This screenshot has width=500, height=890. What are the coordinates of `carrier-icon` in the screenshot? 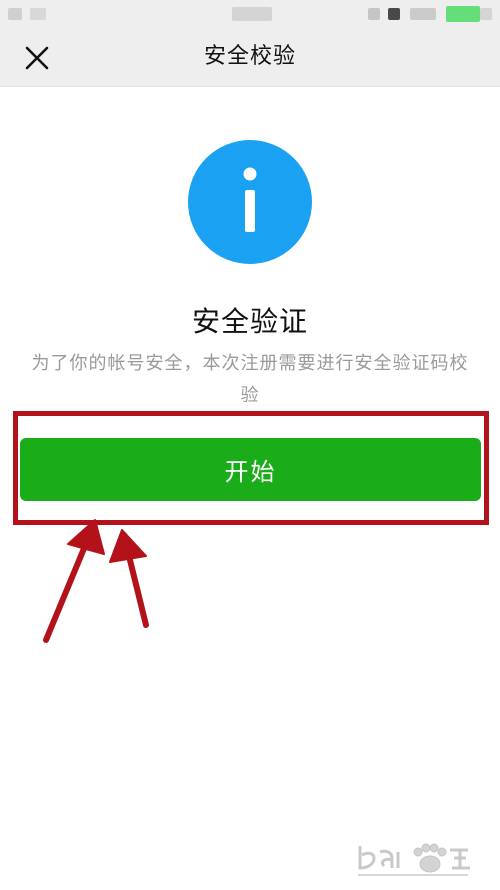 It's located at (38, 14).